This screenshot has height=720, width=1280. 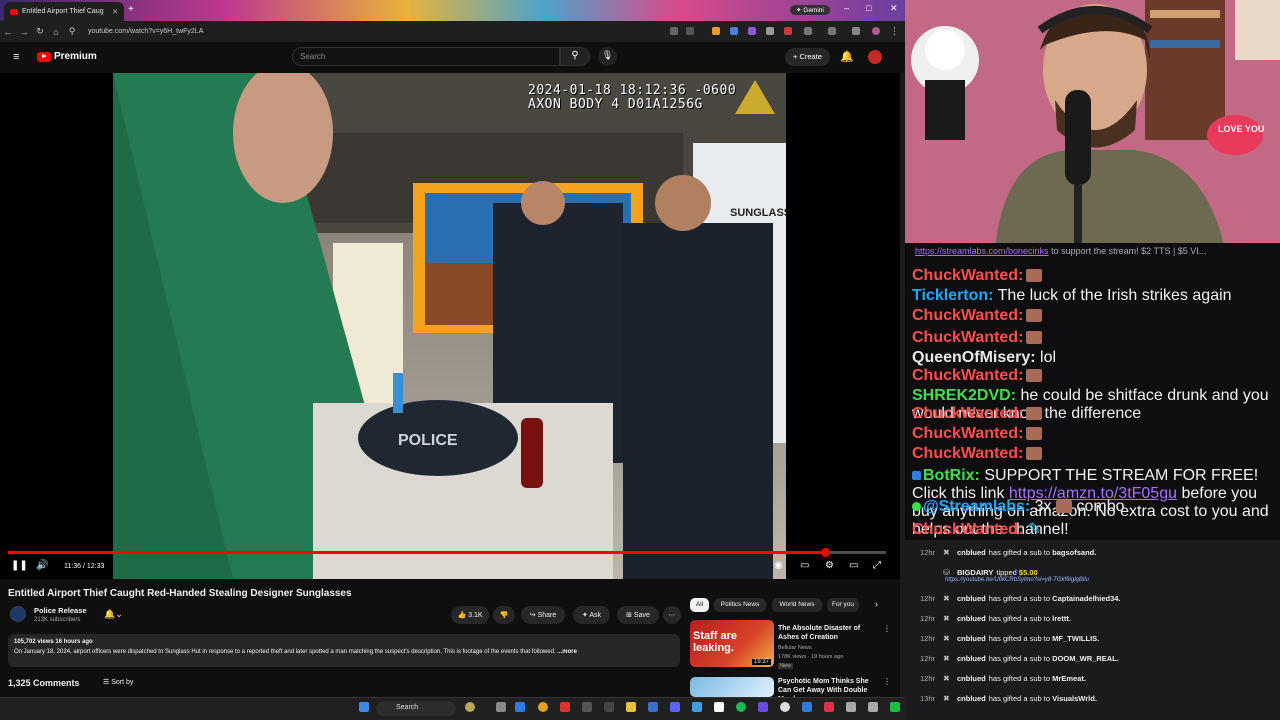 I want to click on rec-thumbnail: Staff are leaking. 19:37, so click(x=732, y=643).